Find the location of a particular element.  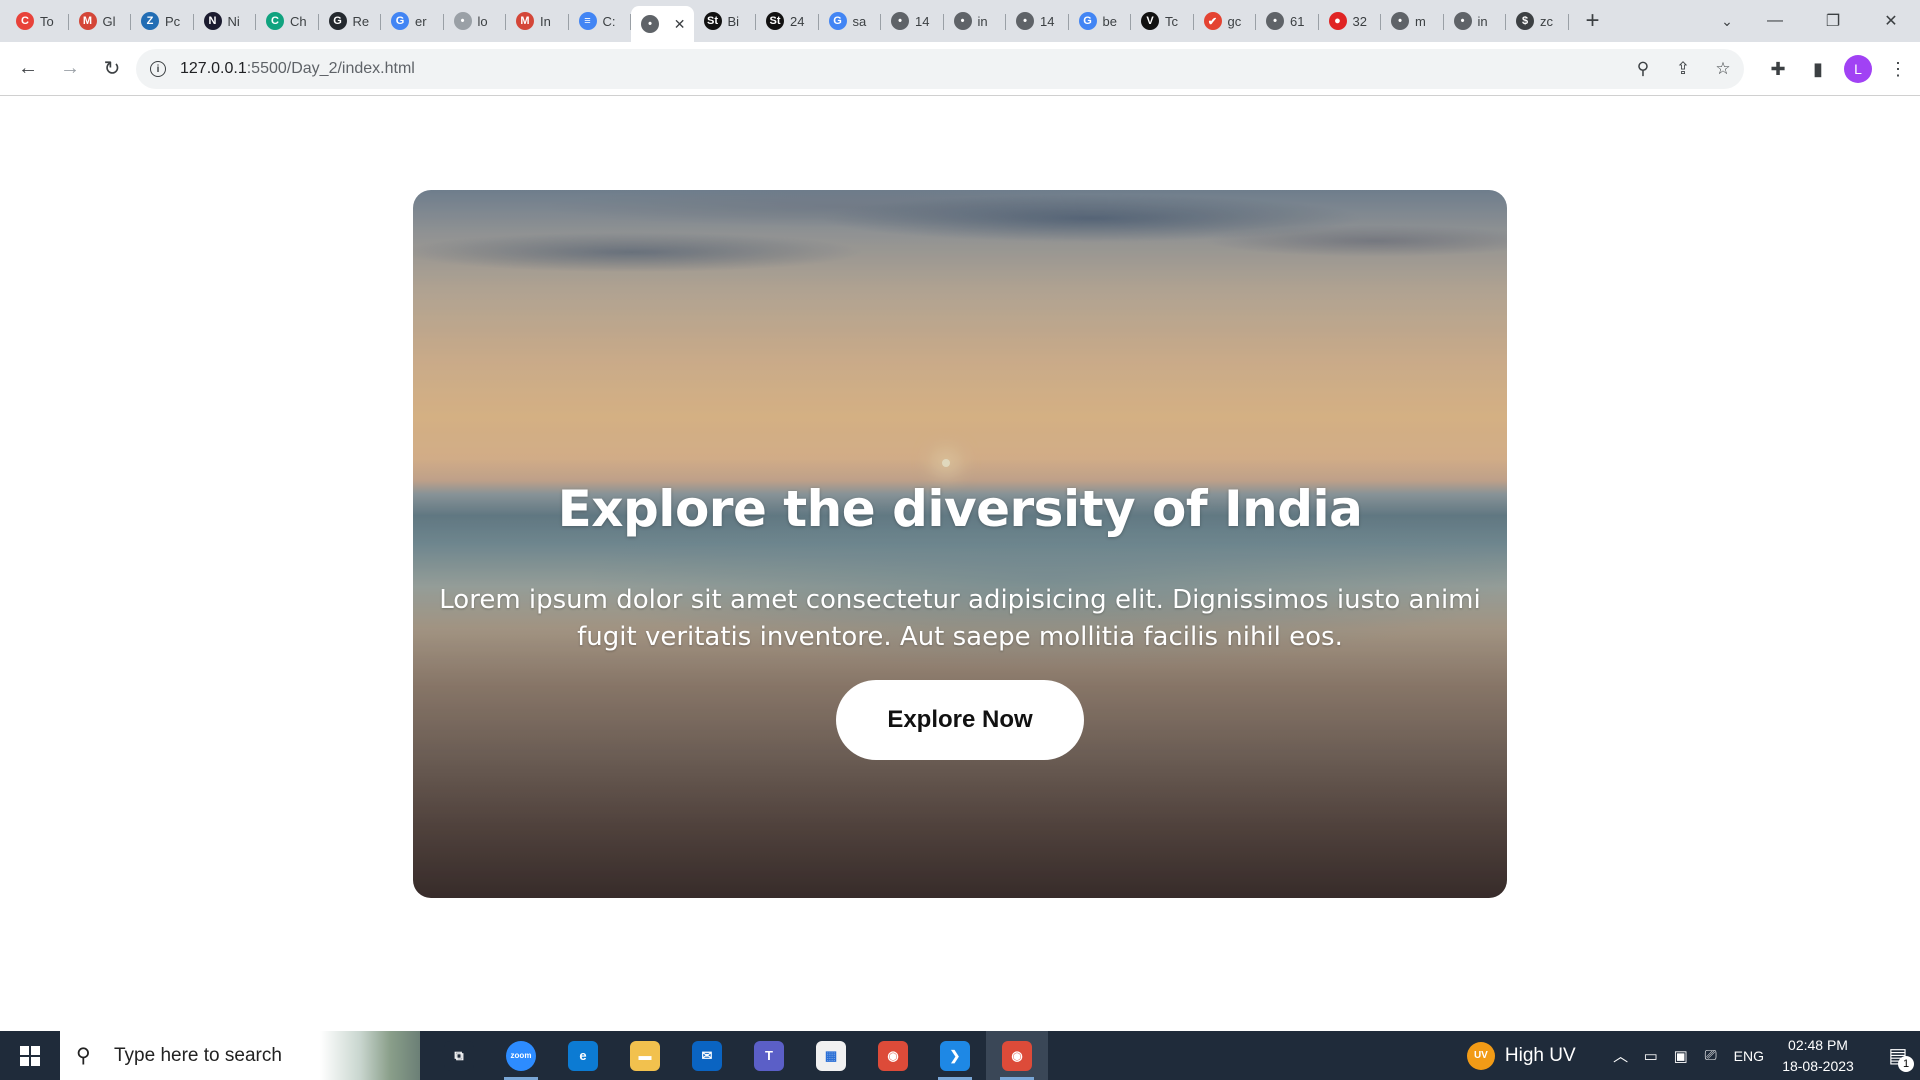

show-hidden-icons-icon: ︿ is located at coordinates (1621, 1055).